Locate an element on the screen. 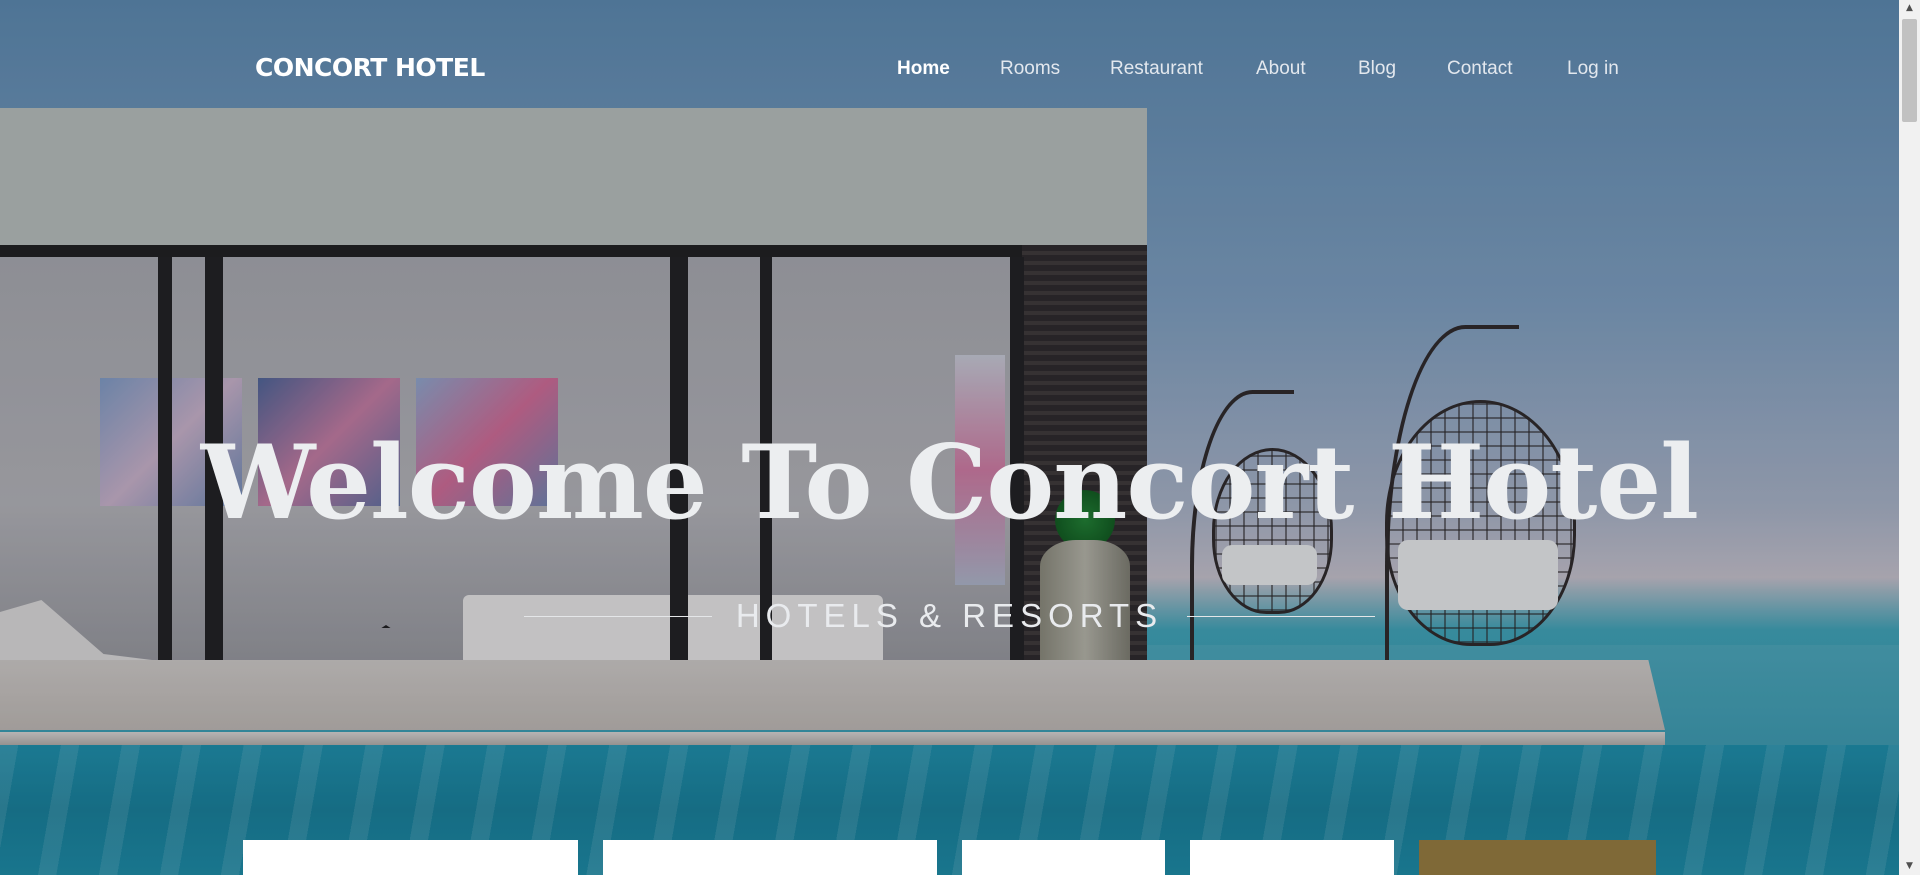 The width and height of the screenshot is (1920, 875). booking-field-check-in is located at coordinates (410, 857).